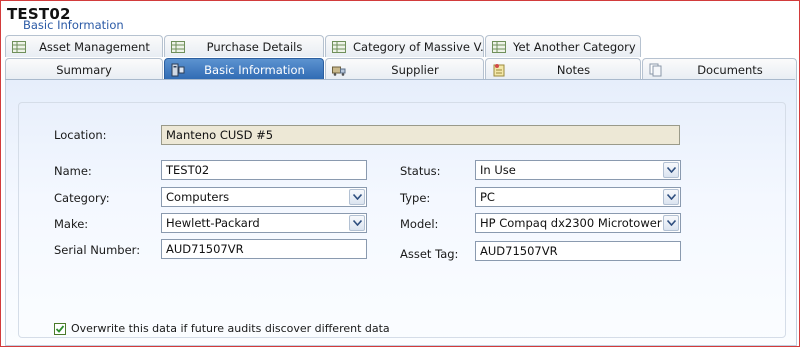  I want to click on make-select: Hewlett-Packard, so click(264, 223).